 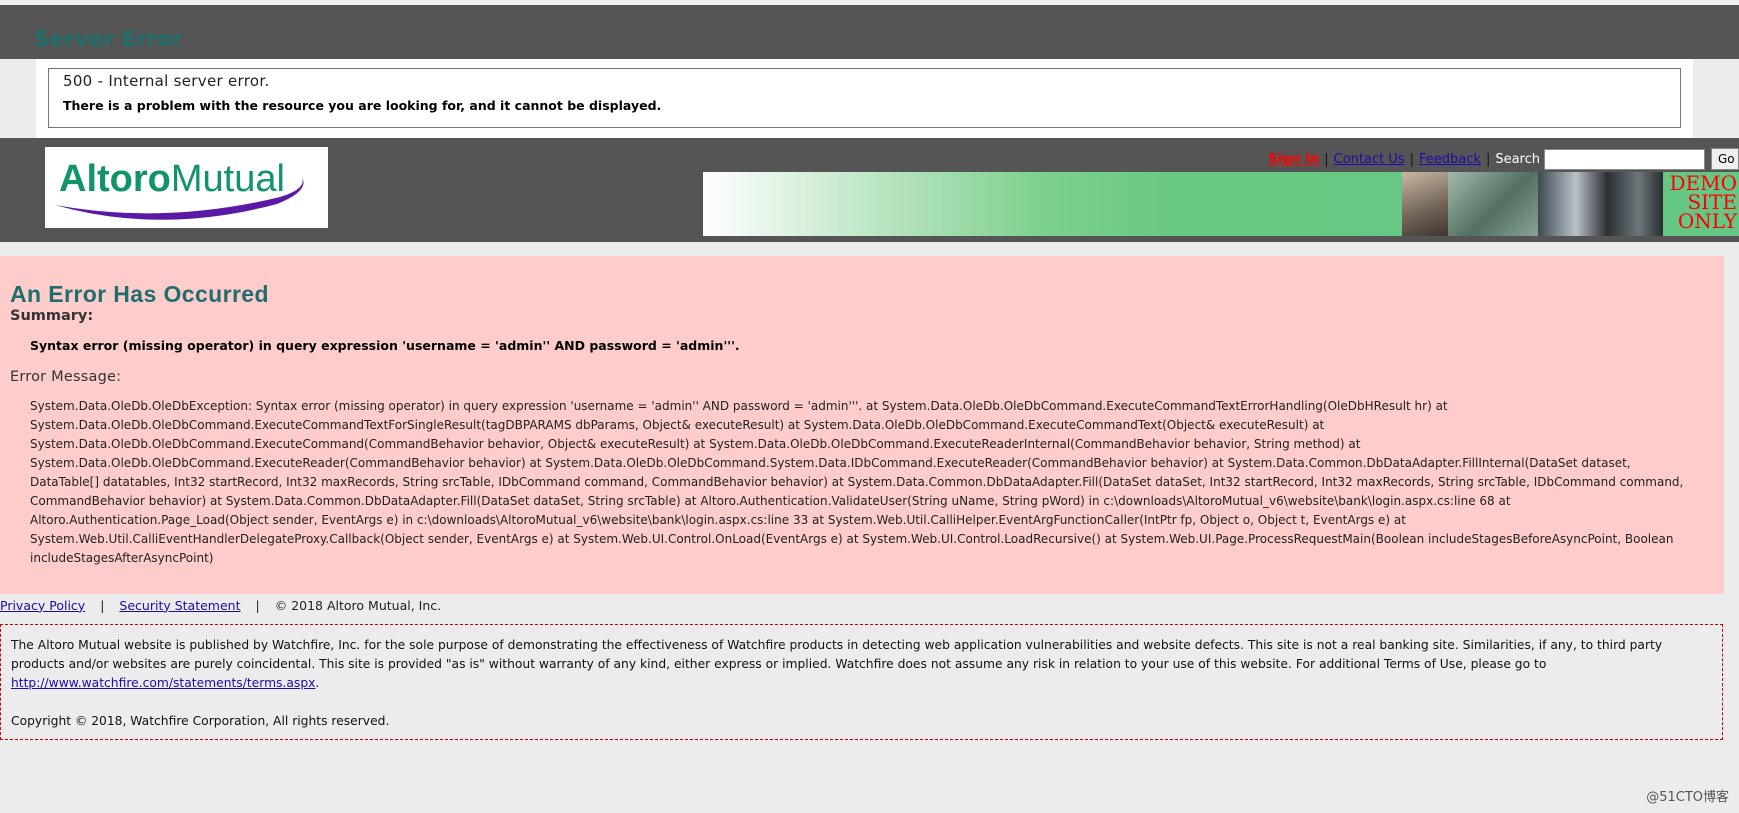 I want to click on contact-us-link: Contact Us, so click(x=1369, y=159).